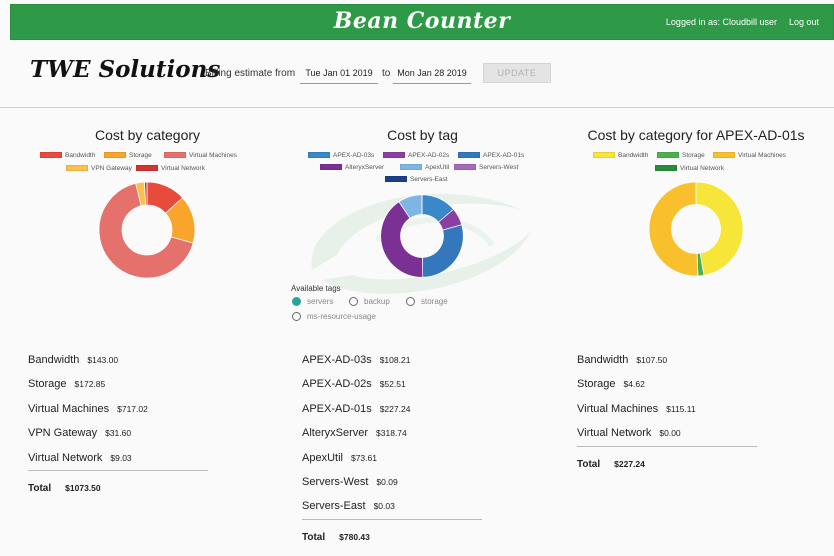 Image resolution: width=834 pixels, height=556 pixels. Describe the element at coordinates (636, 408) in the screenshot. I see `cost-row-virtual-machines: Virtual Machines $115.11` at that location.